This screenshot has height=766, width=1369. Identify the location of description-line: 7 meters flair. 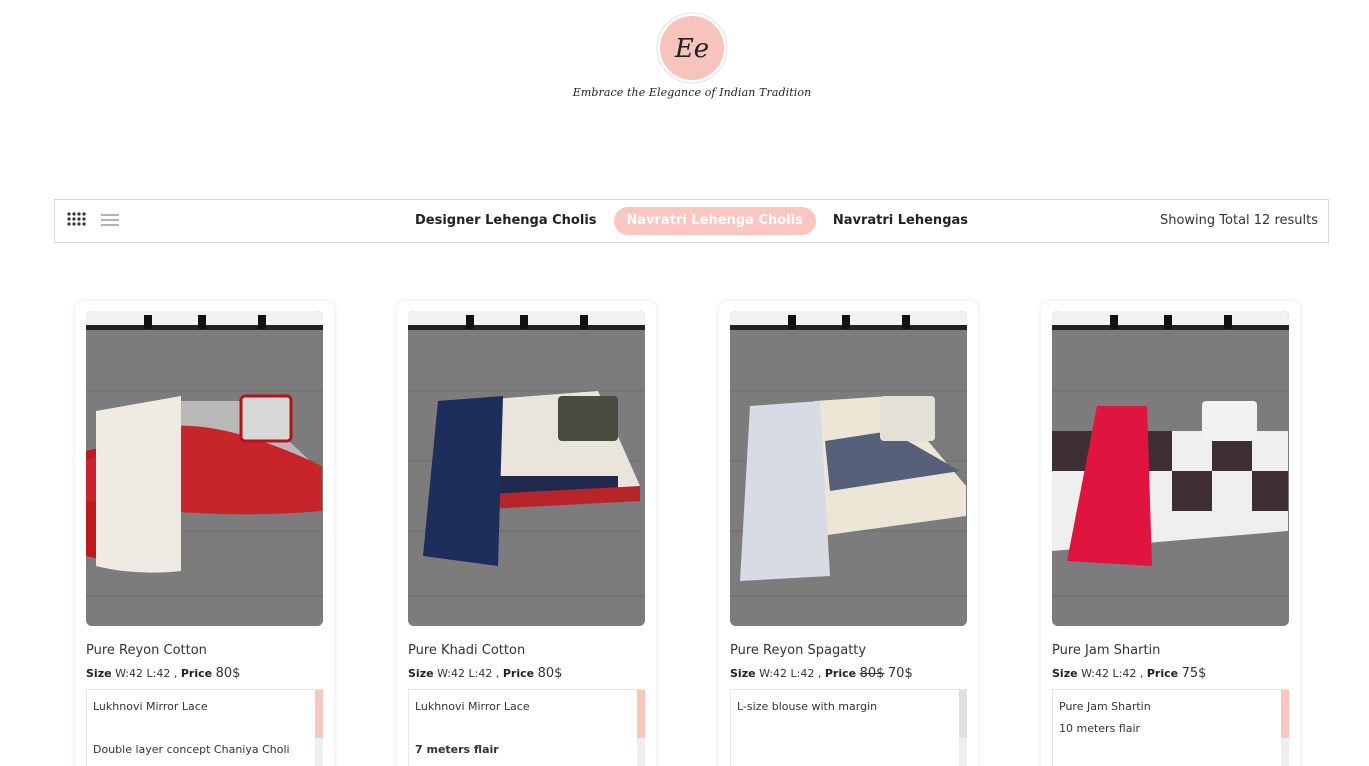
(457, 749).